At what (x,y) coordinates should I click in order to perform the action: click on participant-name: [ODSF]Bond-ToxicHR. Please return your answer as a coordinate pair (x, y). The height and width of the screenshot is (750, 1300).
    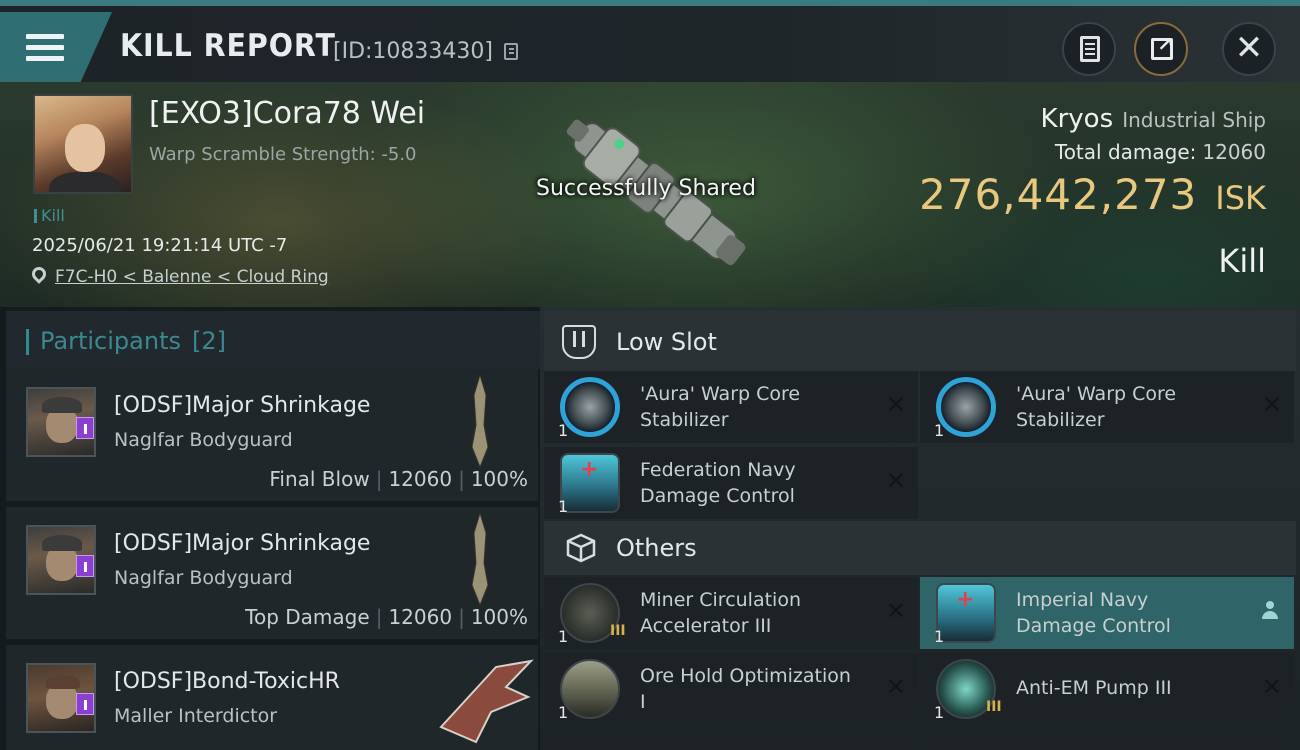
    Looking at the image, I should click on (227, 681).